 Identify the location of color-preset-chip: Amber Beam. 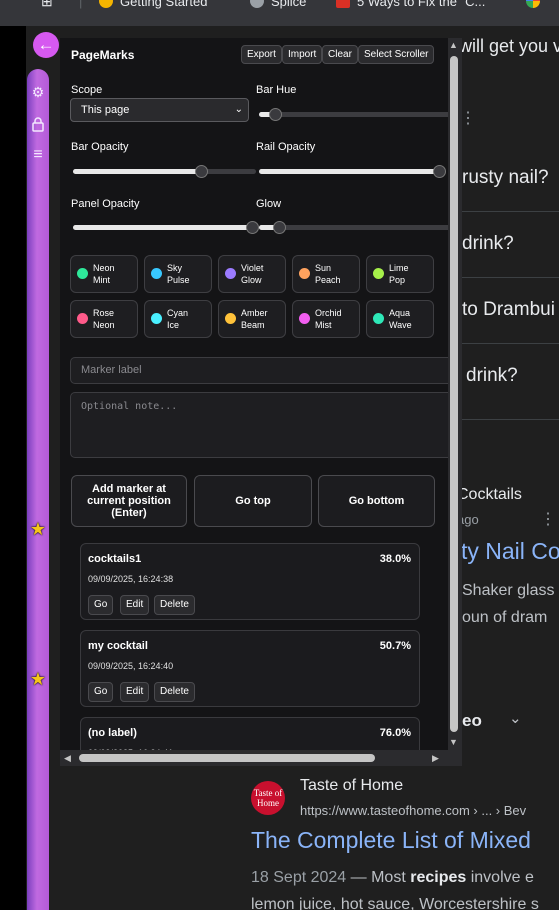
(252, 319).